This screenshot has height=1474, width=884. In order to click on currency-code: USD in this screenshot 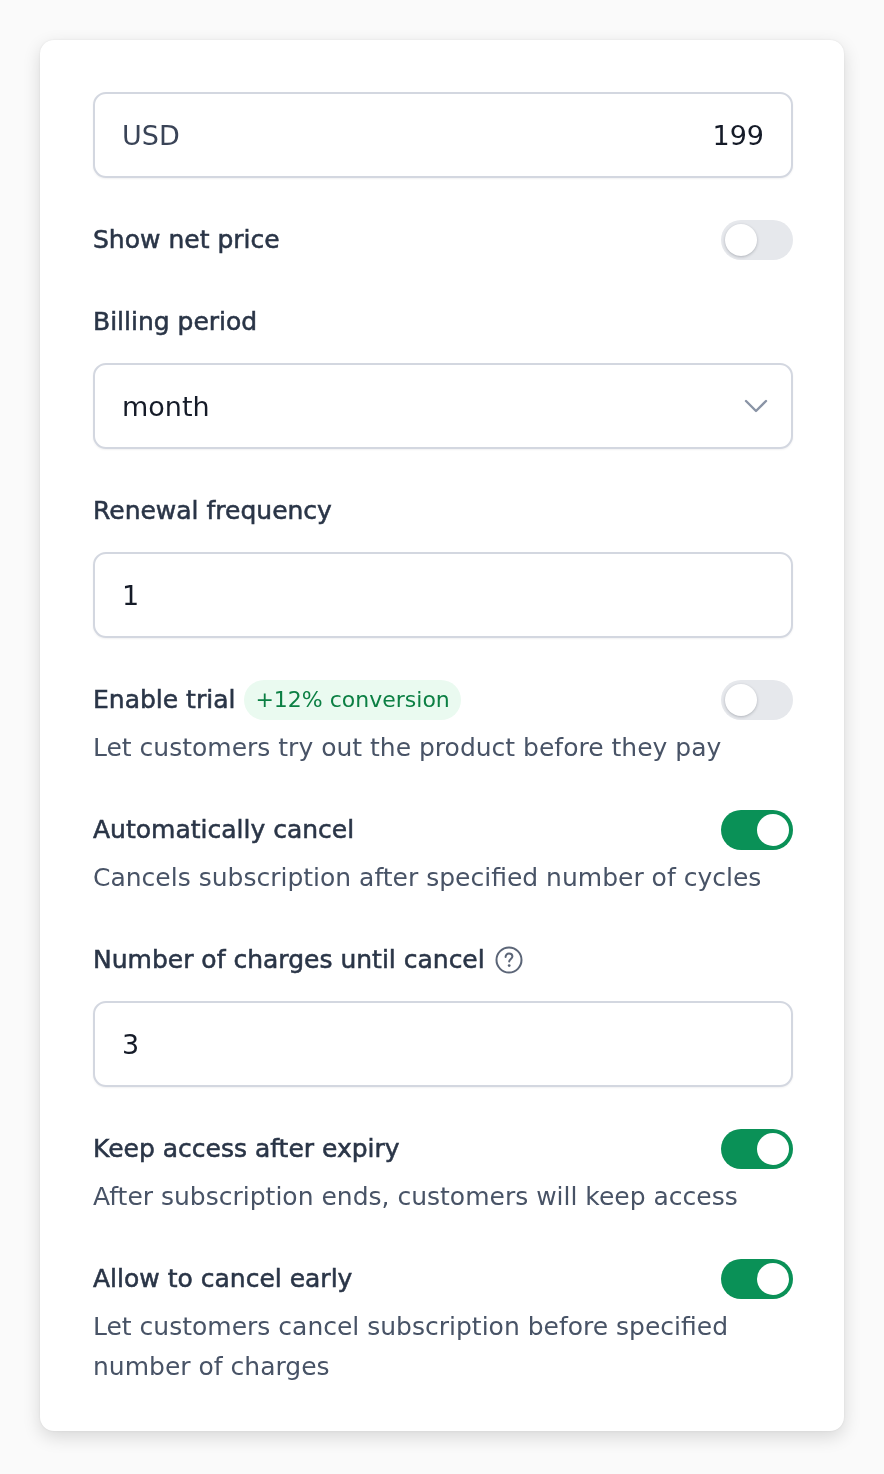, I will do `click(151, 135)`.